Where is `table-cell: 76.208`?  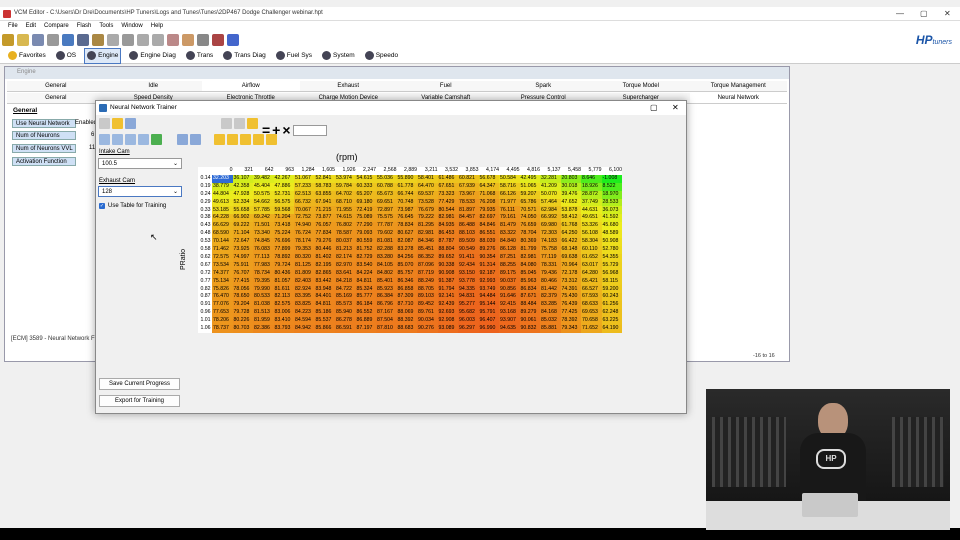 table-cell: 76.208 is located at coordinates (488, 202).